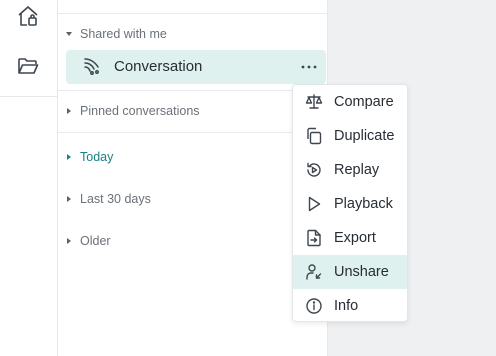 This screenshot has height=356, width=496. Describe the element at coordinates (364, 136) in the screenshot. I see `menu-item-label: Duplicate` at that location.